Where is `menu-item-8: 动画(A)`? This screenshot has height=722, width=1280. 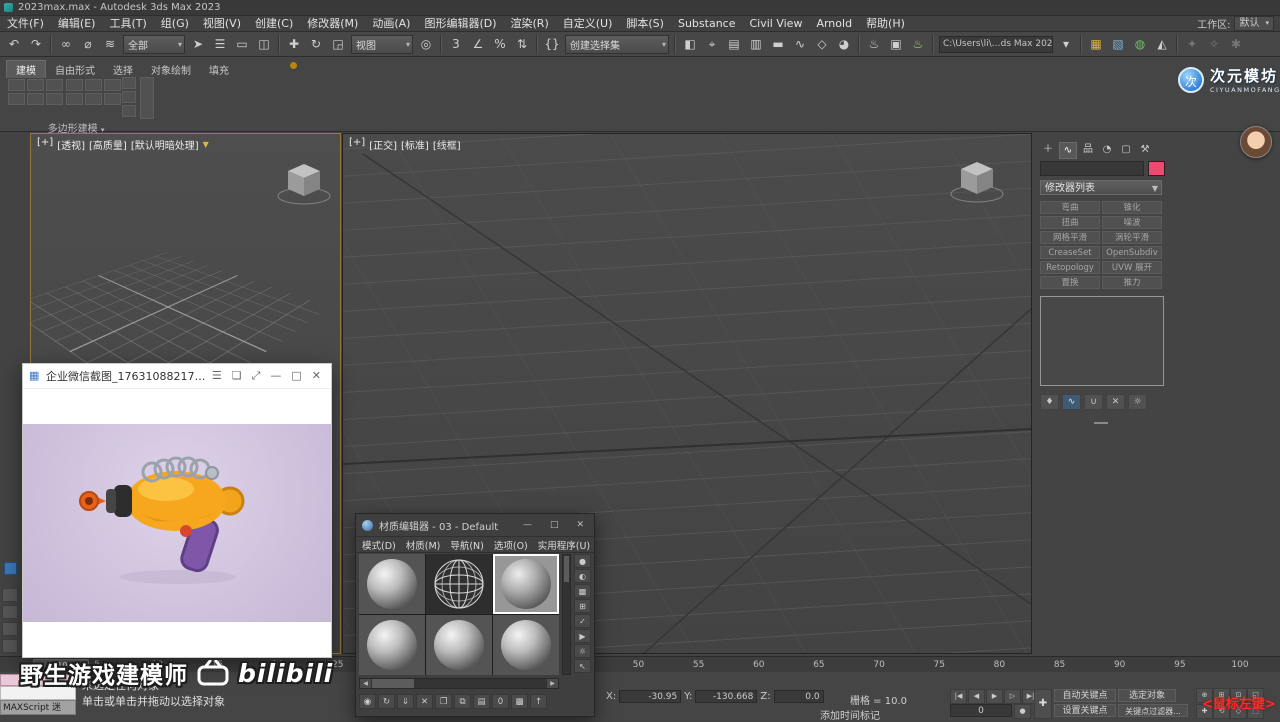
menu-item-8: 动画(A) is located at coordinates (391, 23).